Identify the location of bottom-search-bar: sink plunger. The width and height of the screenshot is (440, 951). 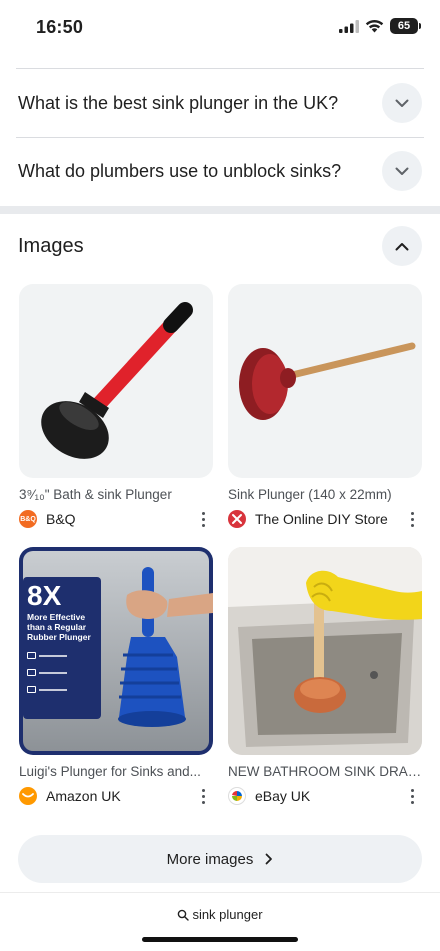
(220, 921).